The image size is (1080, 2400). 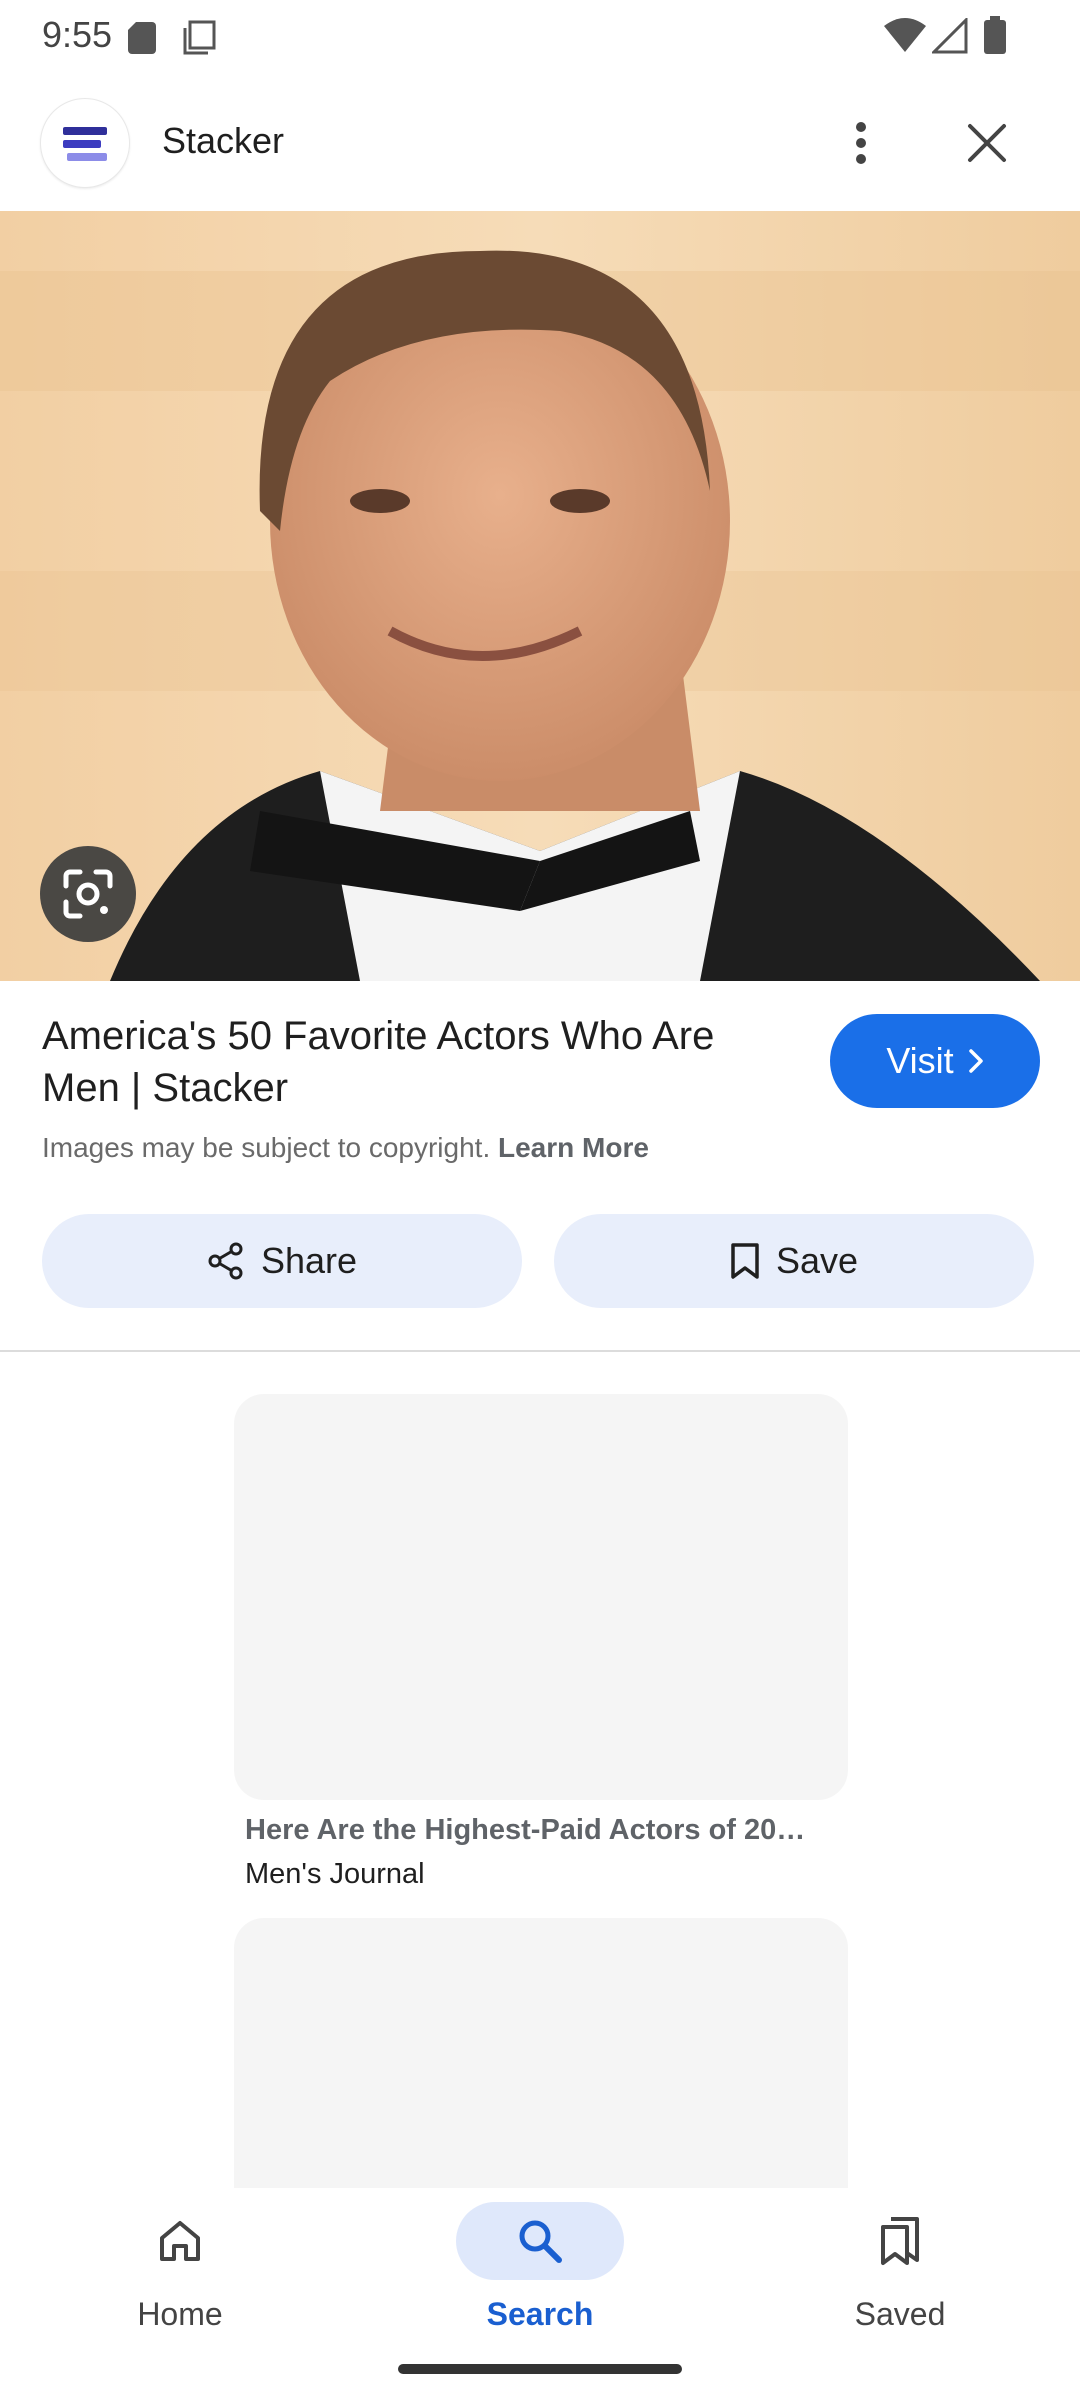 What do you see at coordinates (905, 35) in the screenshot?
I see `wifi-icon` at bounding box center [905, 35].